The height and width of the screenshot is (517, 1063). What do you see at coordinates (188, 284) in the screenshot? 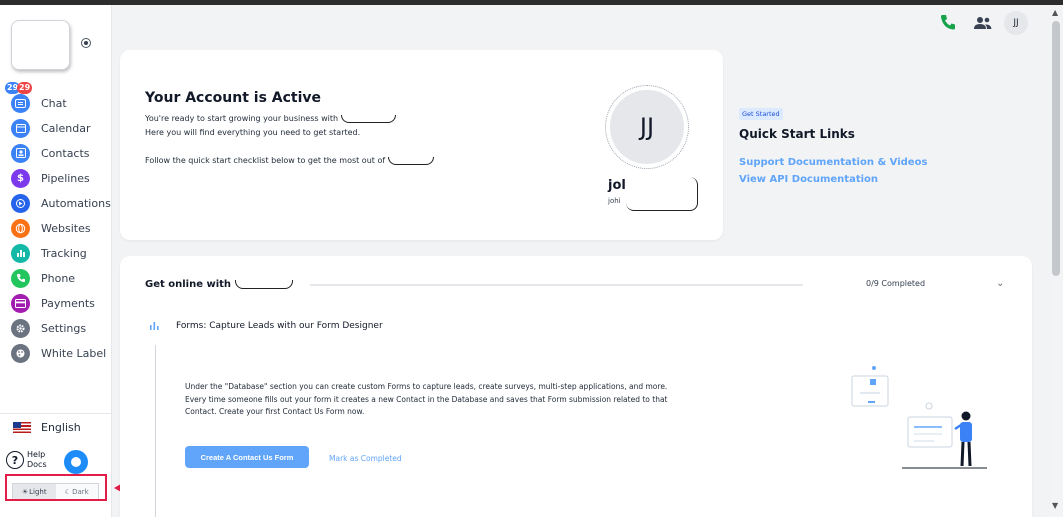
I see `checklist-title: Get online with` at bounding box center [188, 284].